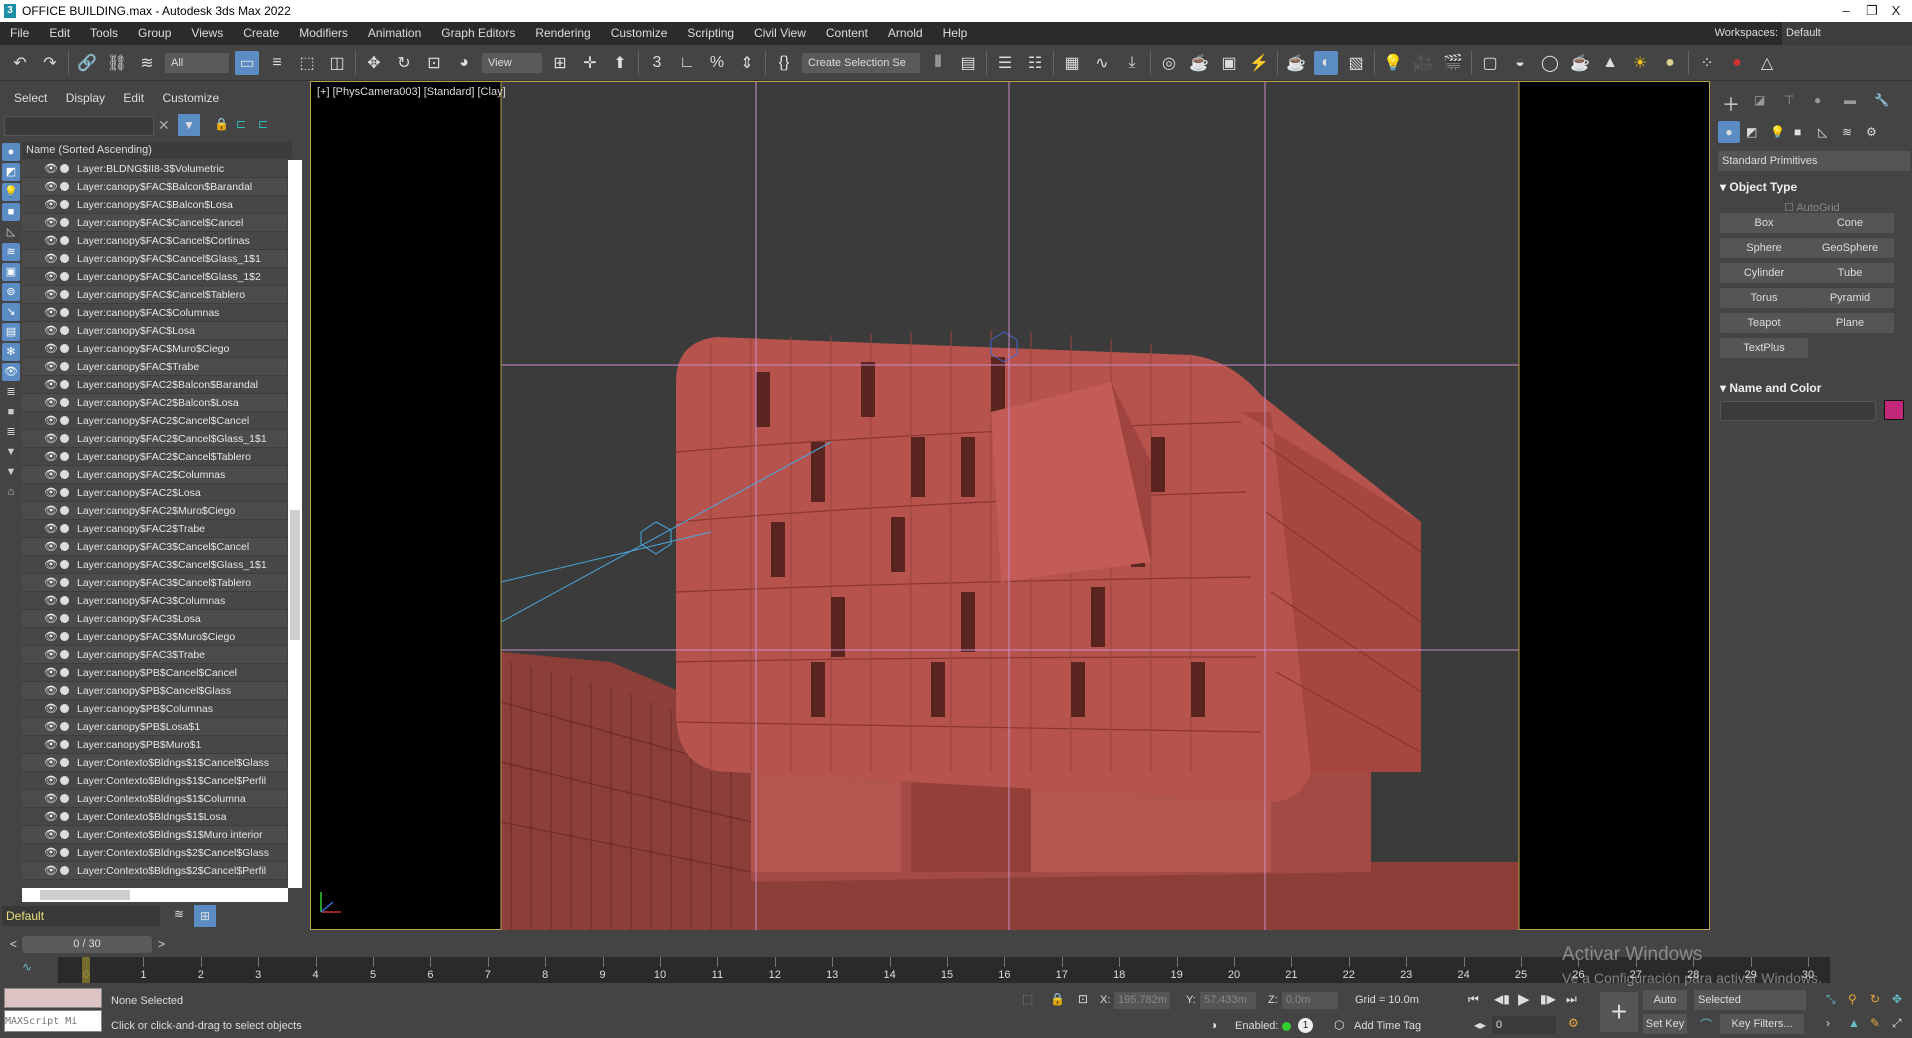 The image size is (1912, 1038). Describe the element at coordinates (154, 349) in the screenshot. I see `layer-row: 👁 Layer:canopy$FAC$Muro$Ciego` at that location.